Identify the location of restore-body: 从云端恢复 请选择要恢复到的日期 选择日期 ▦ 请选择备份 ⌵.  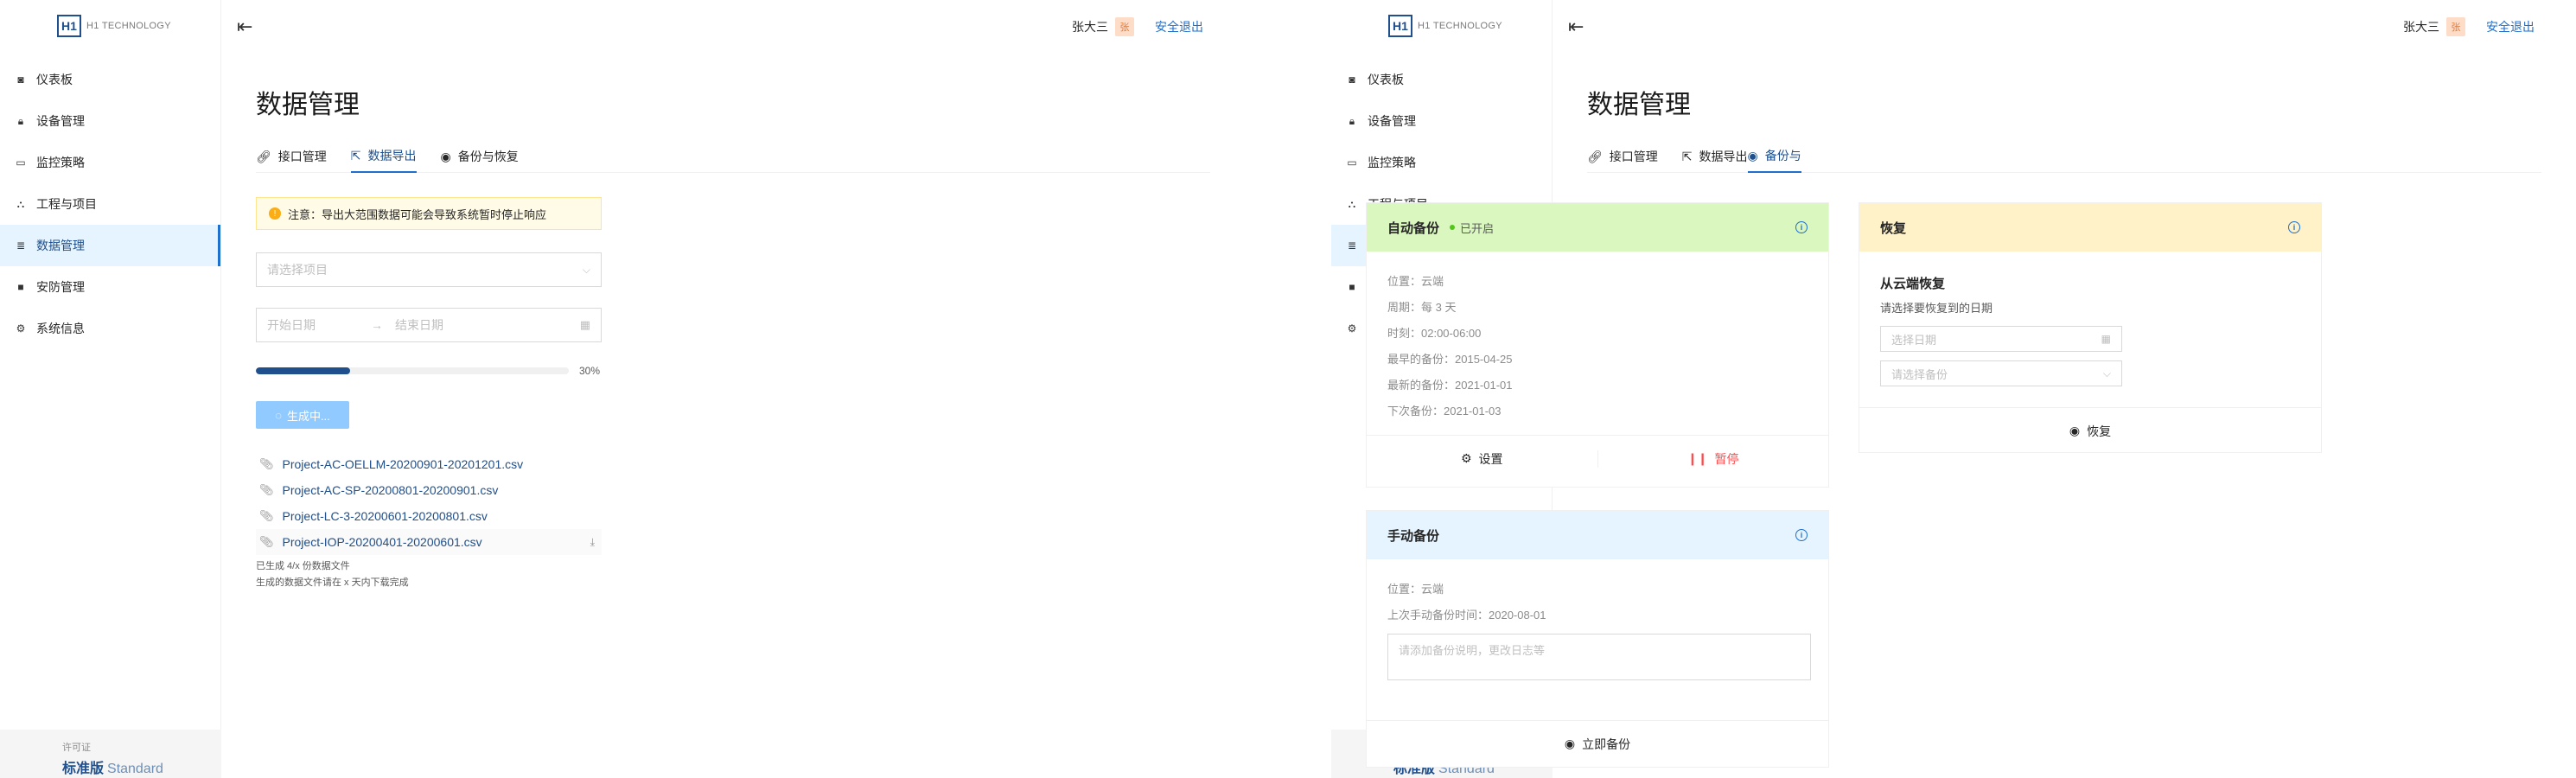
(2090, 330).